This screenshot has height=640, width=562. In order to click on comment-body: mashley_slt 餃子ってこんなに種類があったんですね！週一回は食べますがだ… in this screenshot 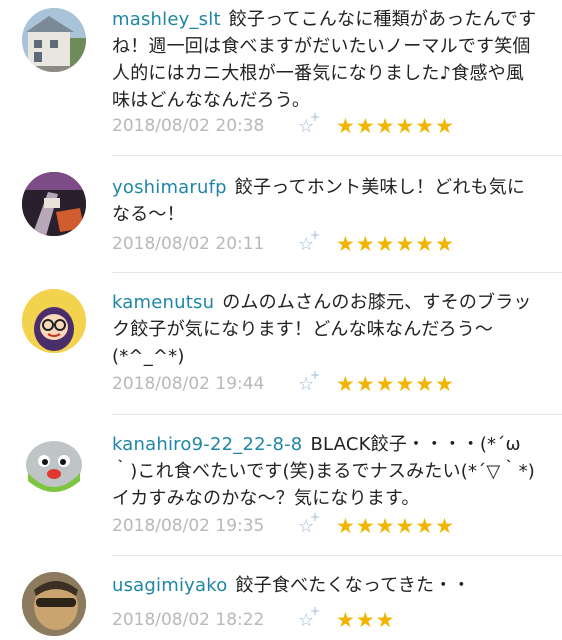, I will do `click(327, 60)`.